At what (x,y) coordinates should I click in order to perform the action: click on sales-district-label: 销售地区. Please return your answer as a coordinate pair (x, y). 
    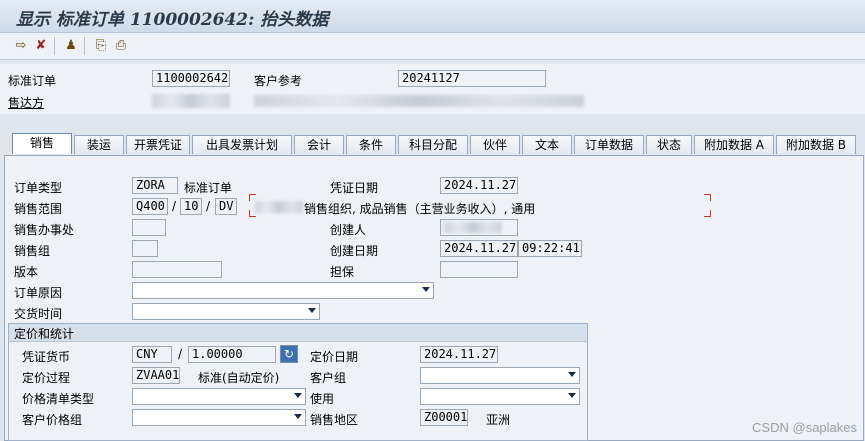
    Looking at the image, I should click on (334, 420).